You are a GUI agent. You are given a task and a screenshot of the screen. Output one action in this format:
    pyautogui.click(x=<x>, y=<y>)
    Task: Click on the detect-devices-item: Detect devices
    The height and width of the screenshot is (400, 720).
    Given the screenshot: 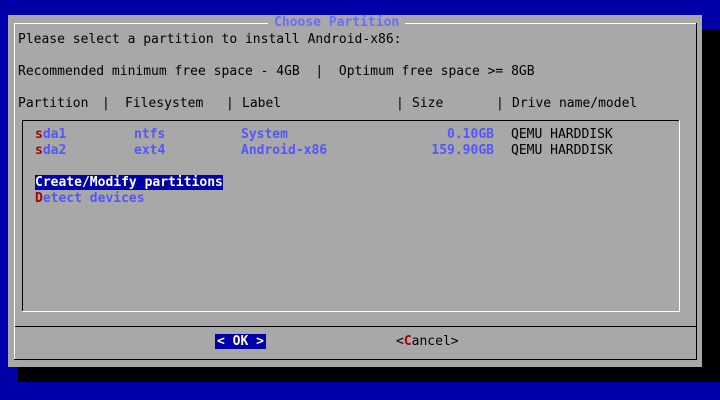 What is the action you would take?
    pyautogui.click(x=90, y=198)
    